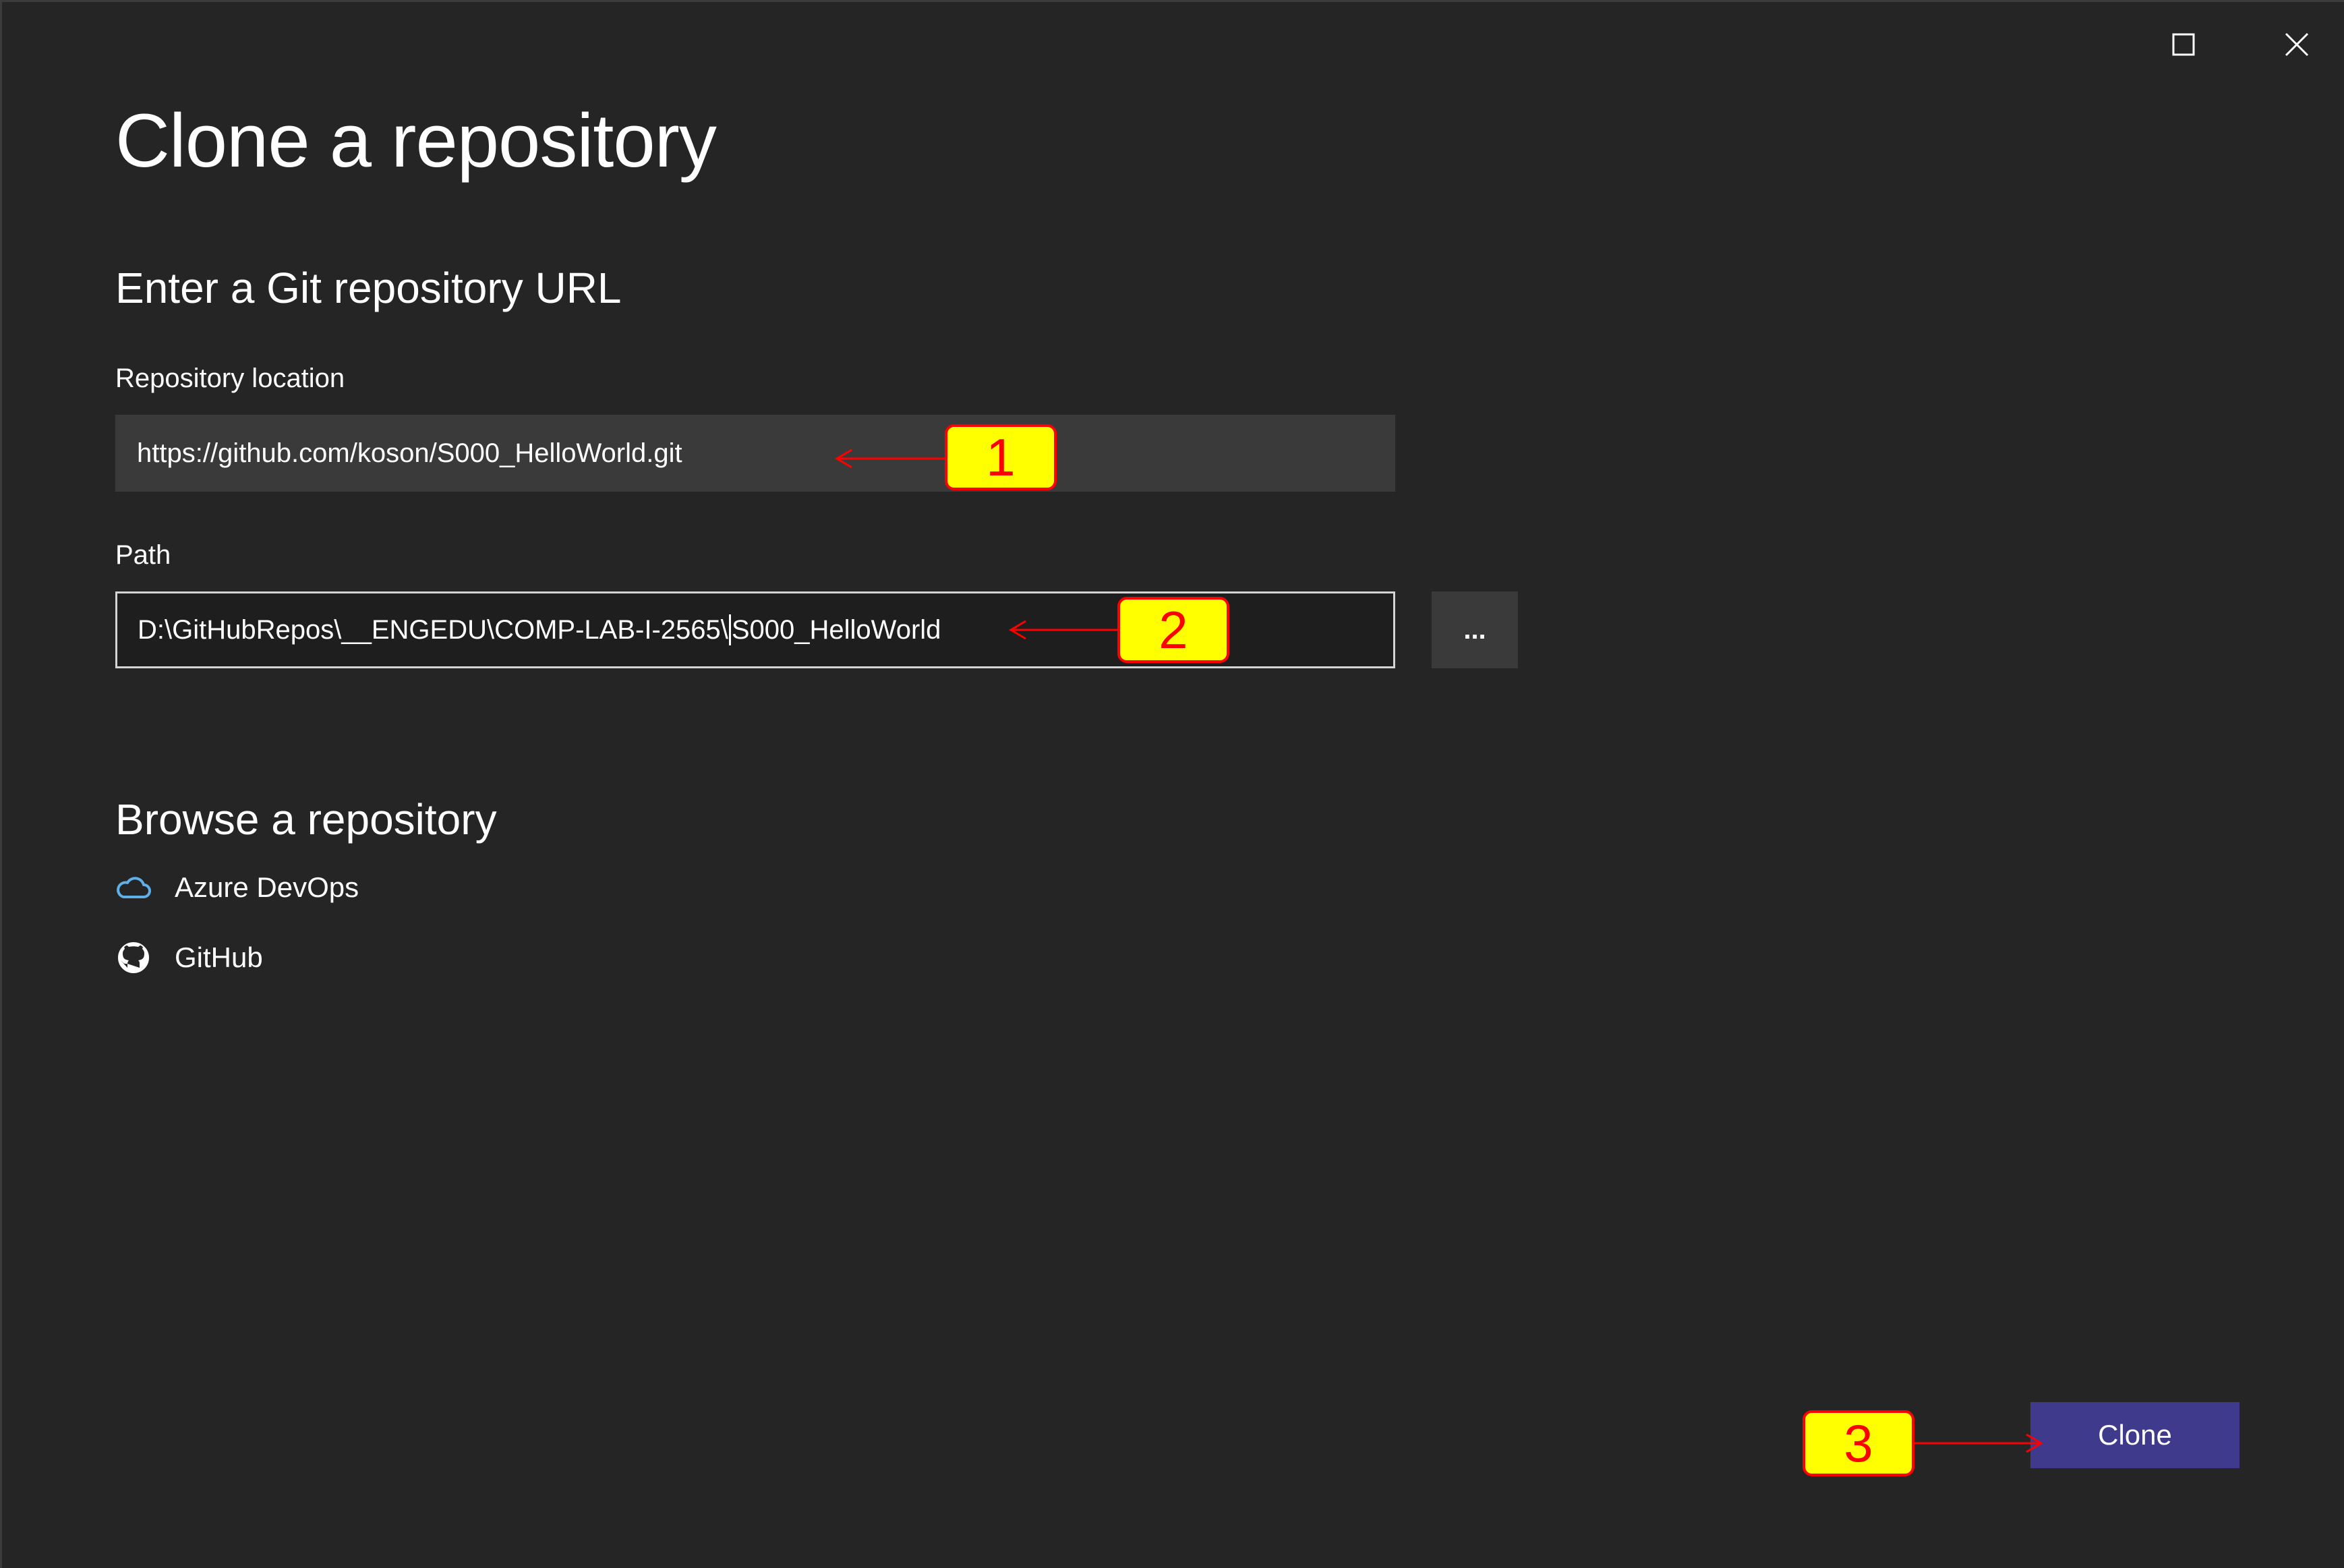 Image resolution: width=2344 pixels, height=1568 pixels. I want to click on cloud-icon, so click(133, 887).